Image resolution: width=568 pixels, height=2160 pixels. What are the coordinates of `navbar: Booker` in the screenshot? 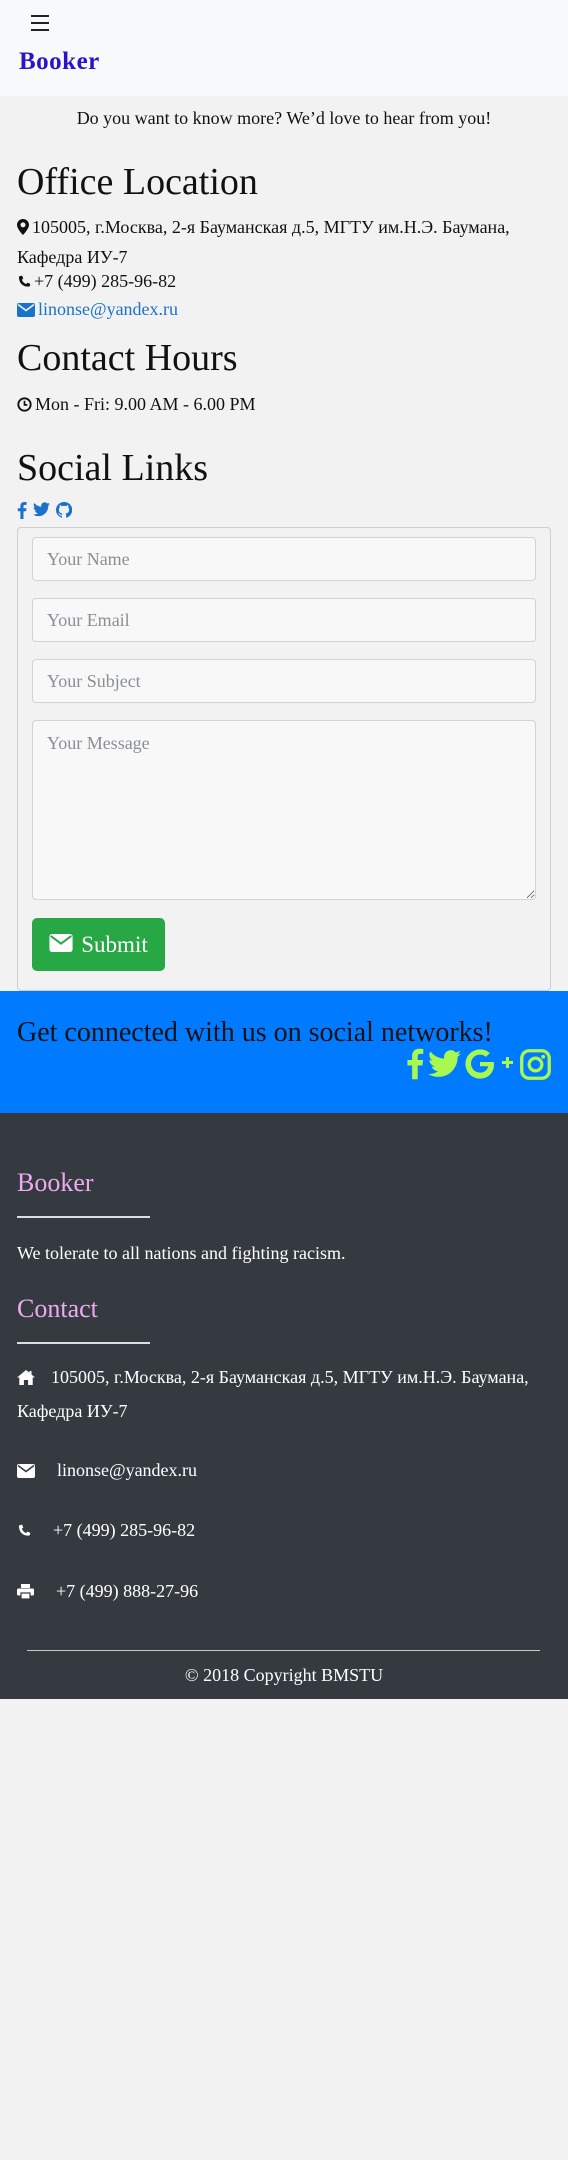 It's located at (284, 48).